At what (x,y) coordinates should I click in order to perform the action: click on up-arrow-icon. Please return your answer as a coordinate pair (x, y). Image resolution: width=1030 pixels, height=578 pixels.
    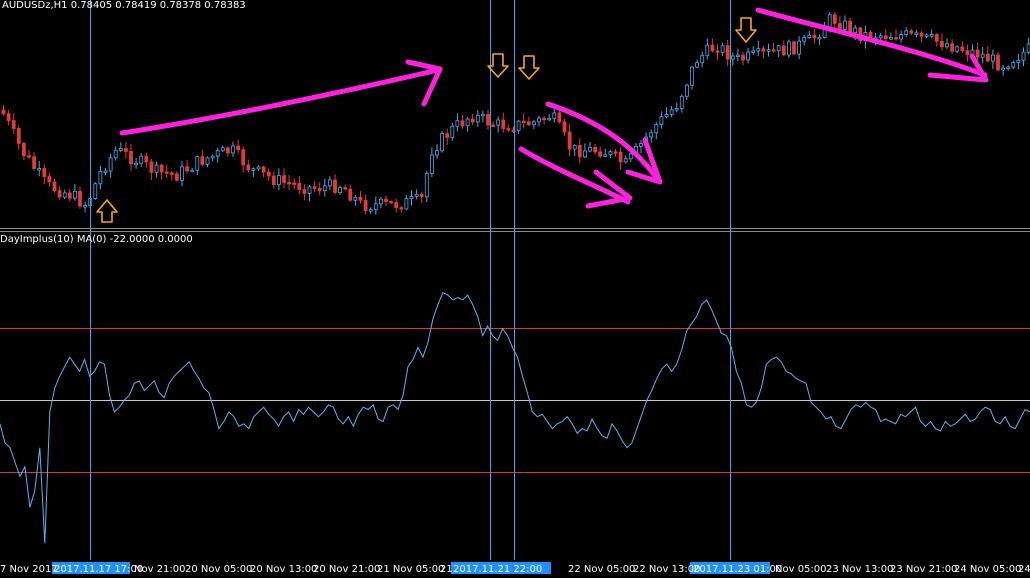
    Looking at the image, I should click on (107, 211).